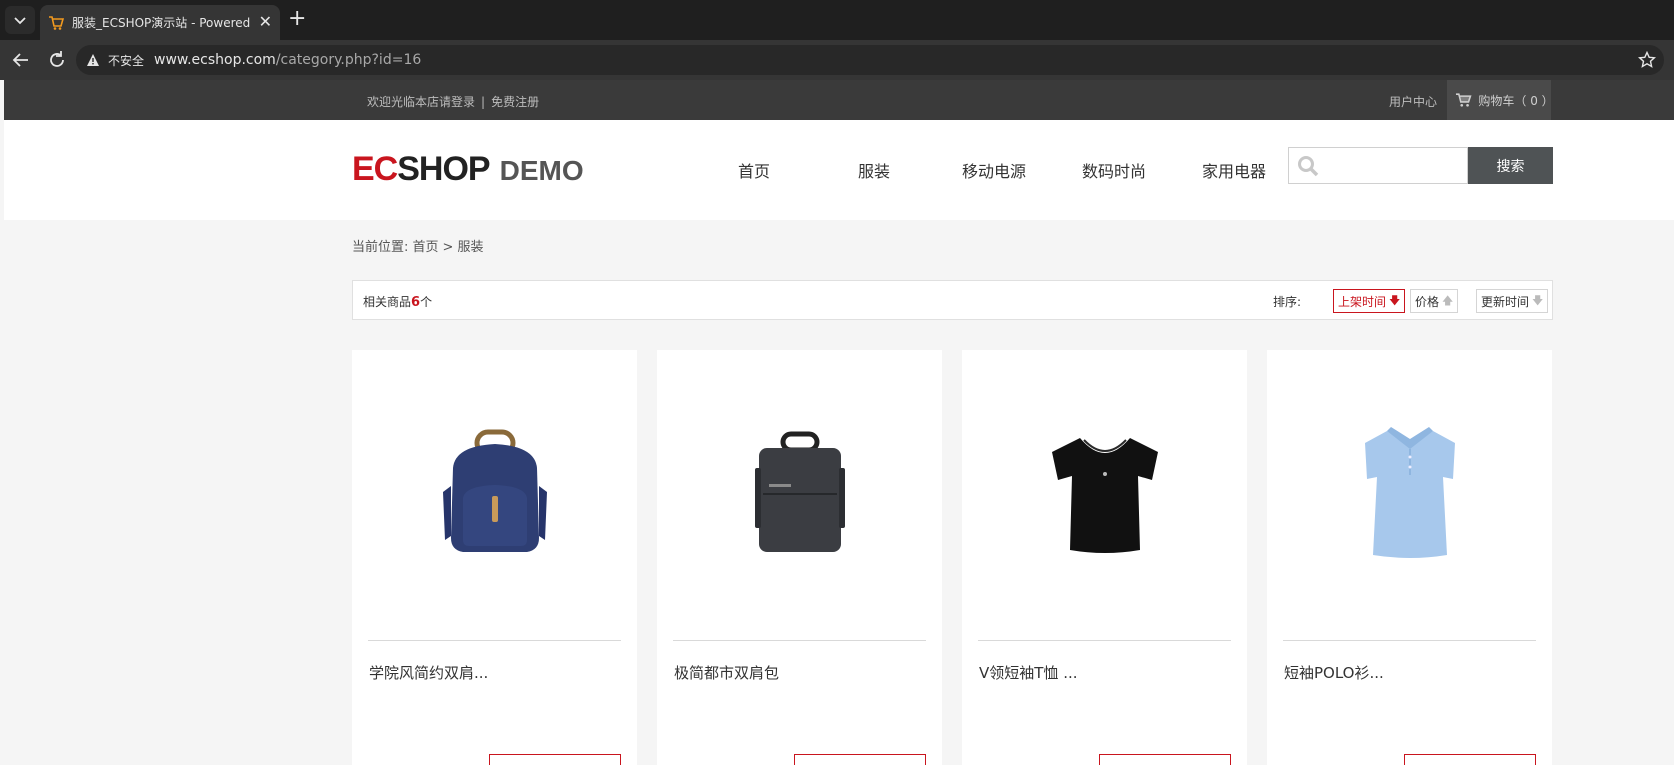  What do you see at coordinates (1516, 100) in the screenshot?
I see `cart-label: 购物车（ 0 ）` at bounding box center [1516, 100].